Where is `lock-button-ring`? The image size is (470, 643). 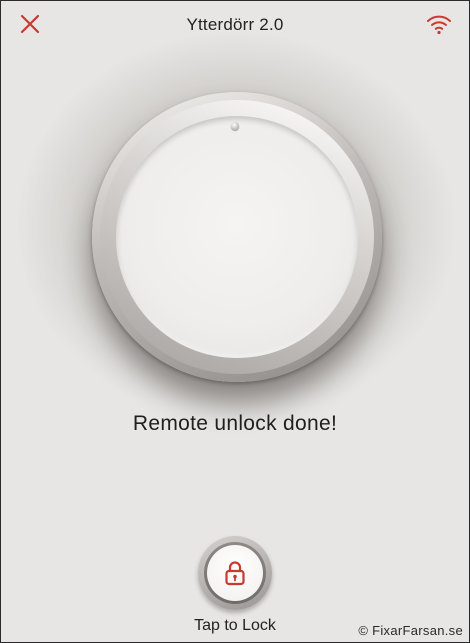 lock-button-ring is located at coordinates (235, 573).